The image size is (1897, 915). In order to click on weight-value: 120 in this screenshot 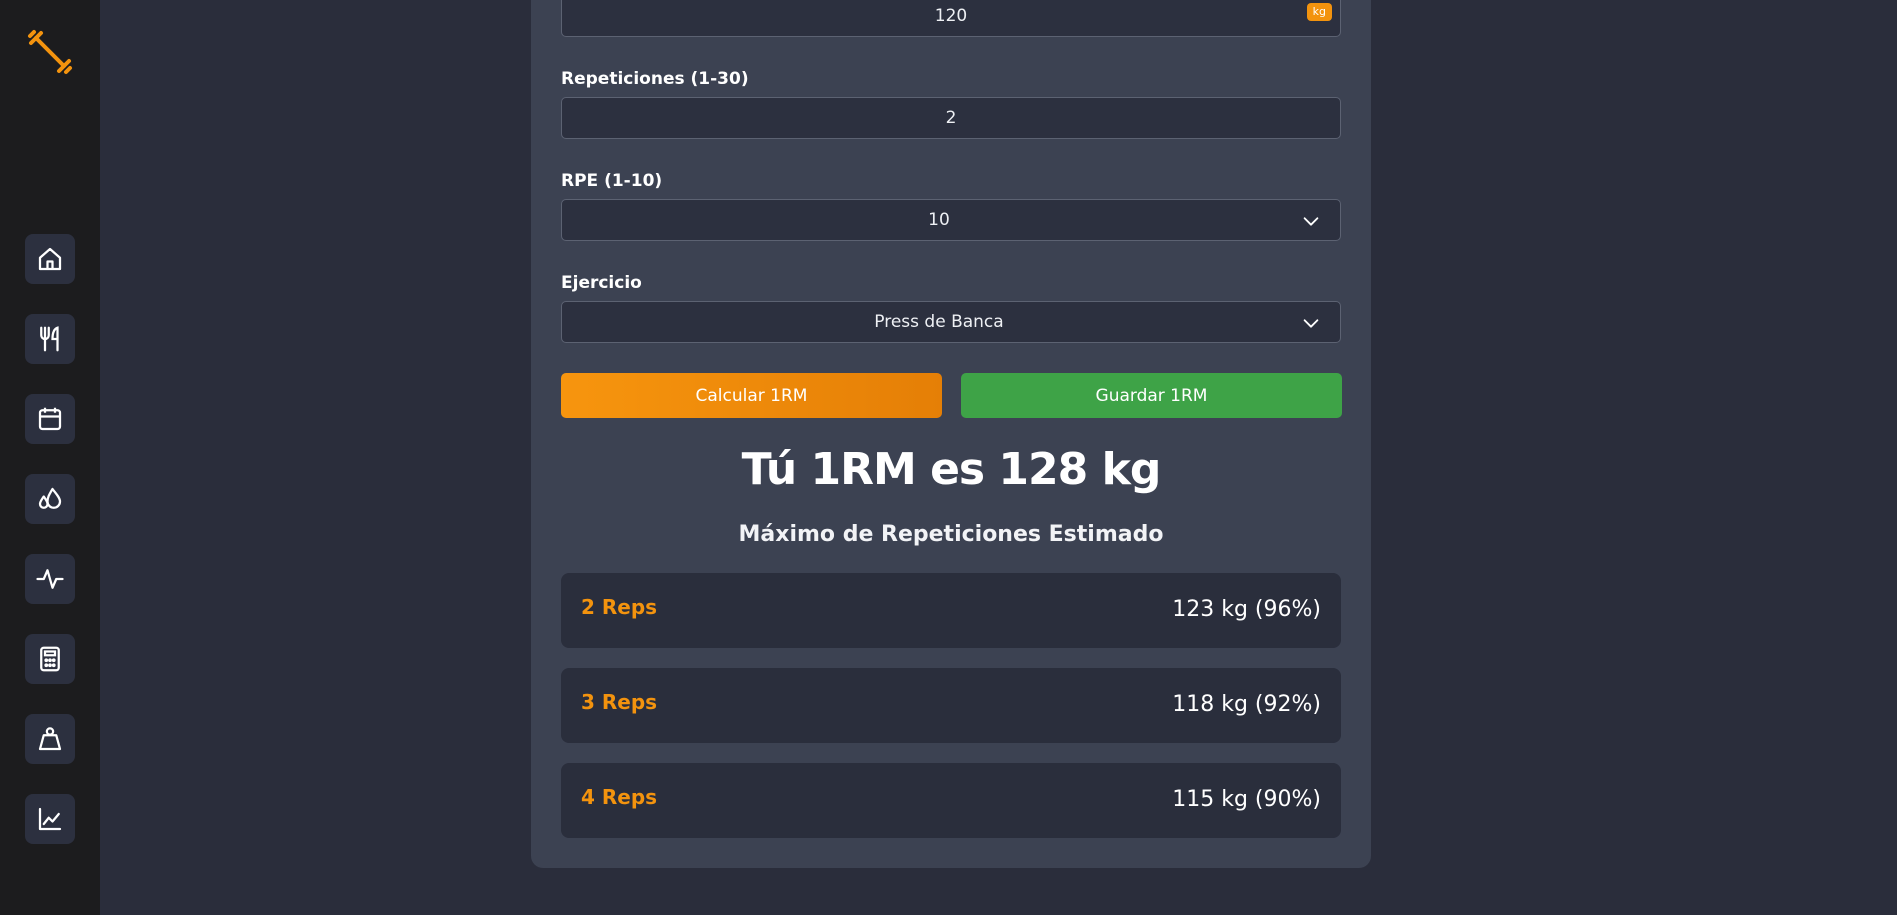, I will do `click(951, 16)`.